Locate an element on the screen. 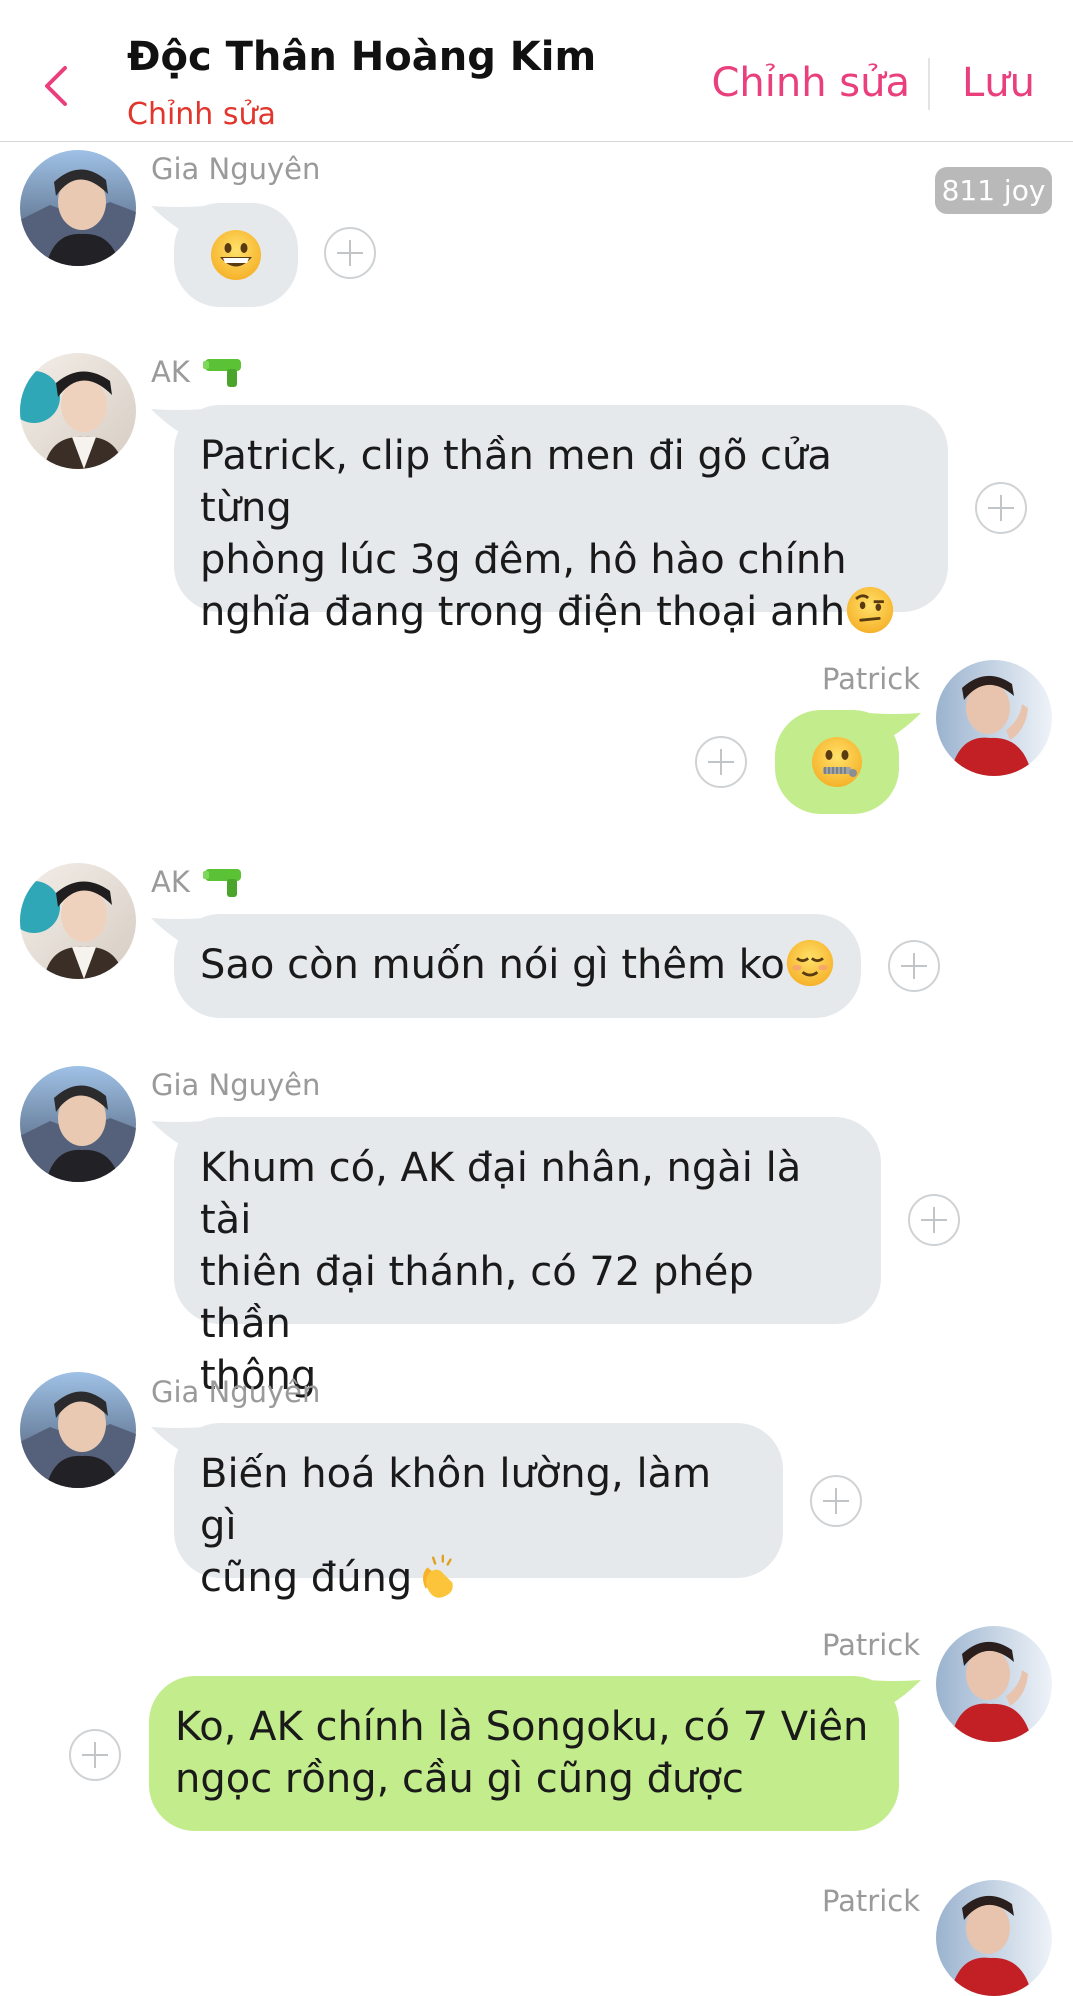  message-bubble: Biến hoá khôn lường, làm gì cũng đúng is located at coordinates (478, 1512).